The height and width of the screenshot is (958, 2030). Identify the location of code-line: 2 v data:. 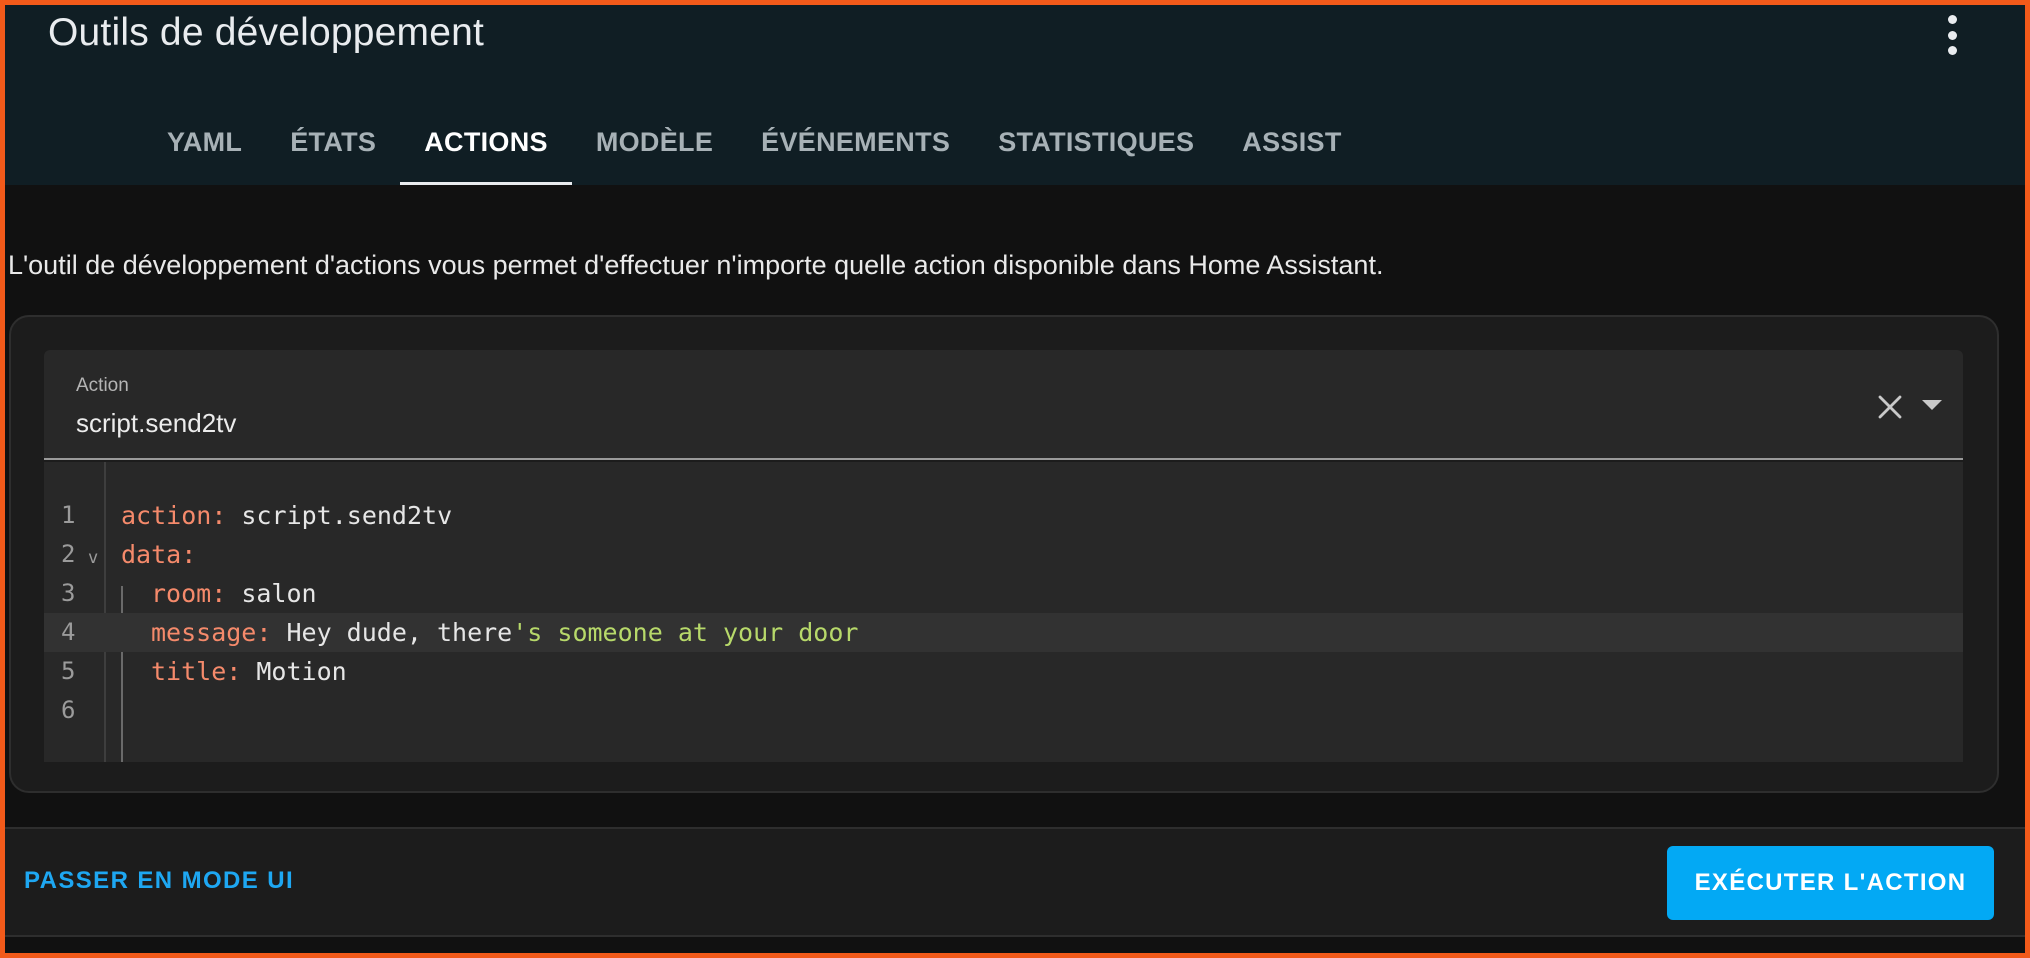
(1003, 554).